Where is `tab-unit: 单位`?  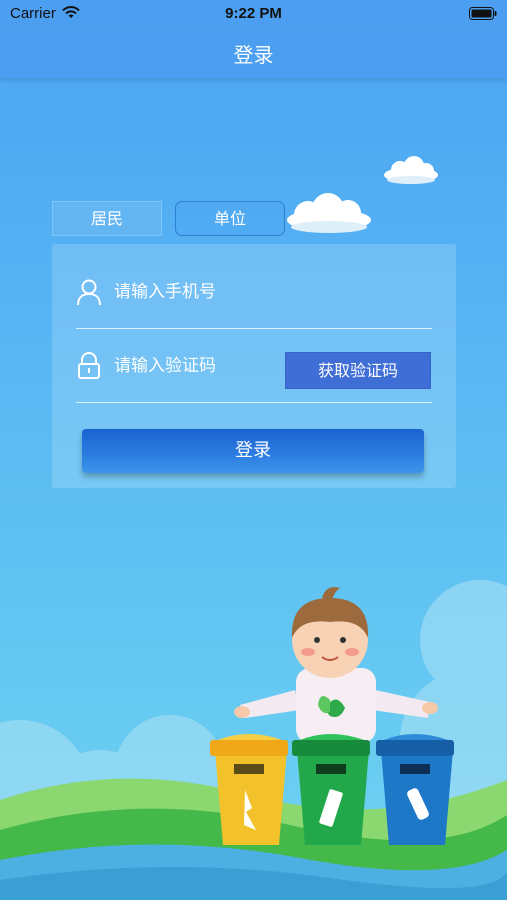
tab-unit: 单位 is located at coordinates (230, 218).